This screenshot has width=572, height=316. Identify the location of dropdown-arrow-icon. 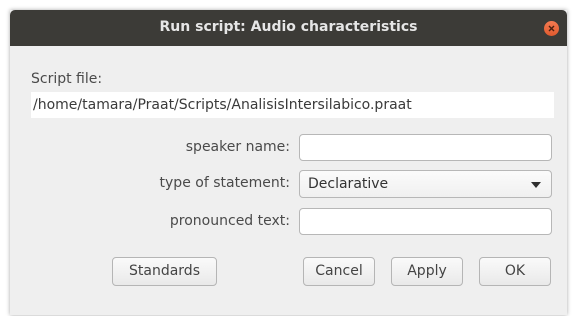
(536, 185).